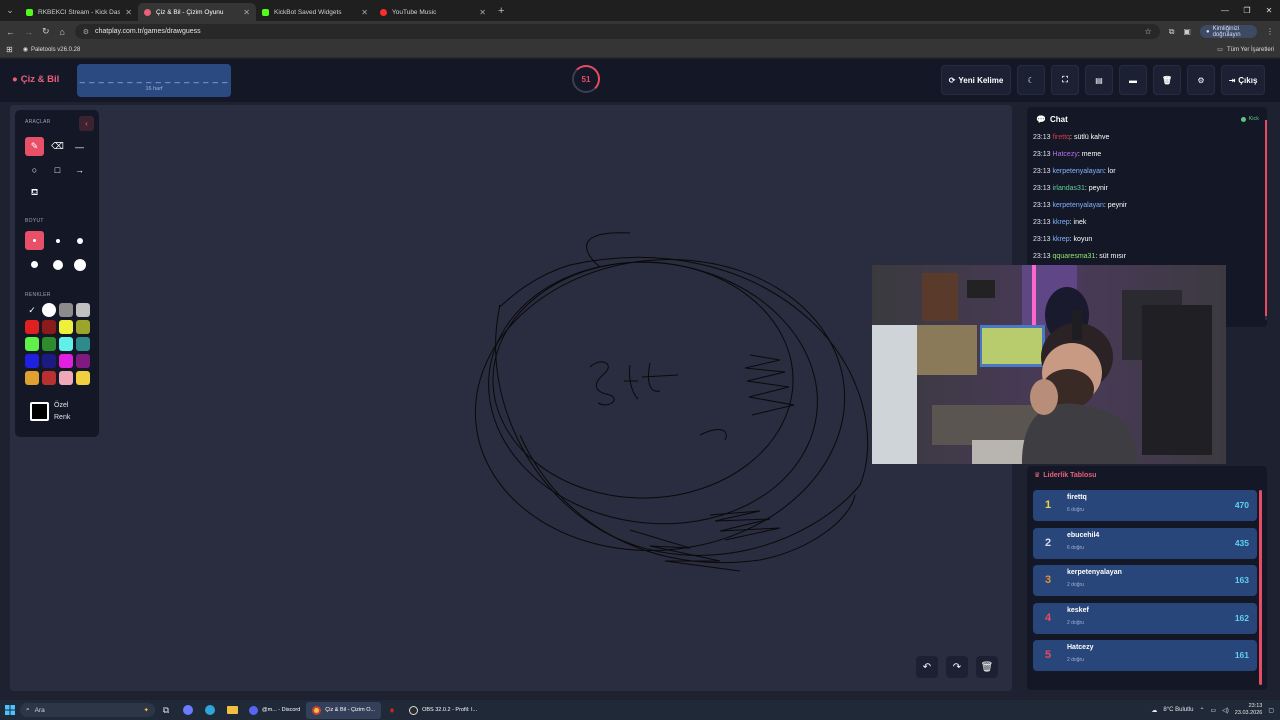  What do you see at coordinates (1225, 10) in the screenshot?
I see `minimize-icon: —` at bounding box center [1225, 10].